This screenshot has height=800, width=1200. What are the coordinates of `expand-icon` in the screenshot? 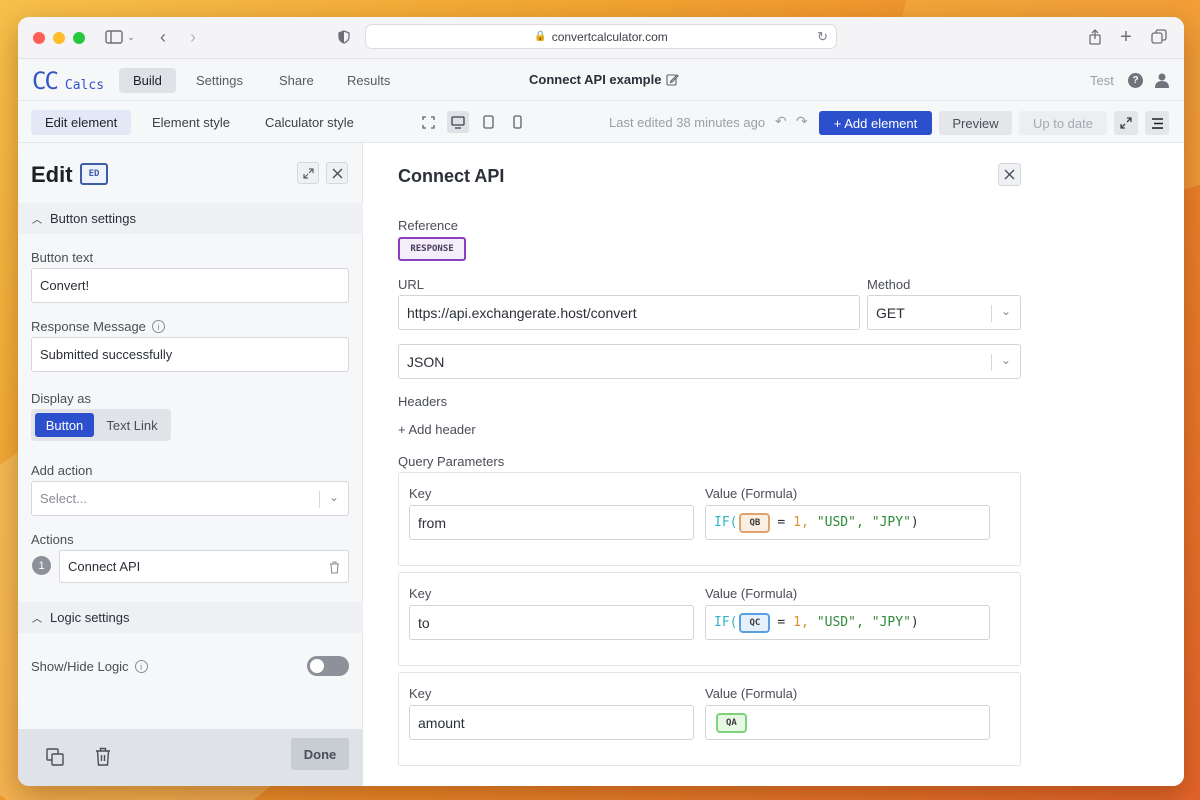 It's located at (1126, 123).